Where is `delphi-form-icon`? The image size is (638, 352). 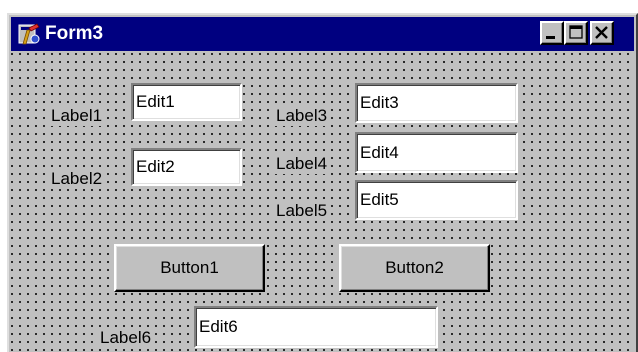 delphi-form-icon is located at coordinates (29, 34).